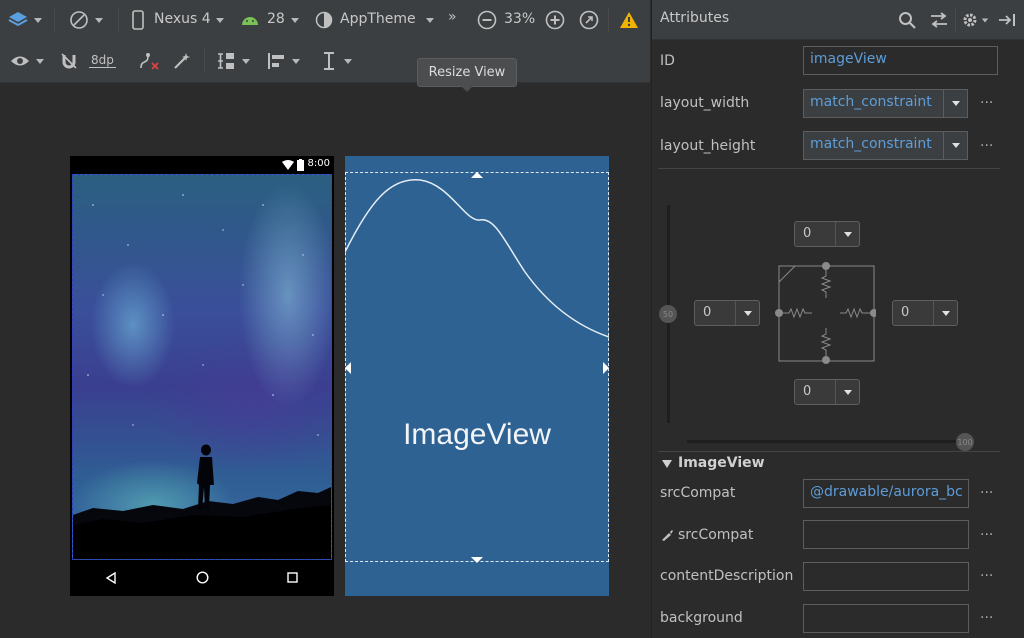  I want to click on layout-height-select: match_constraint, so click(885, 145).